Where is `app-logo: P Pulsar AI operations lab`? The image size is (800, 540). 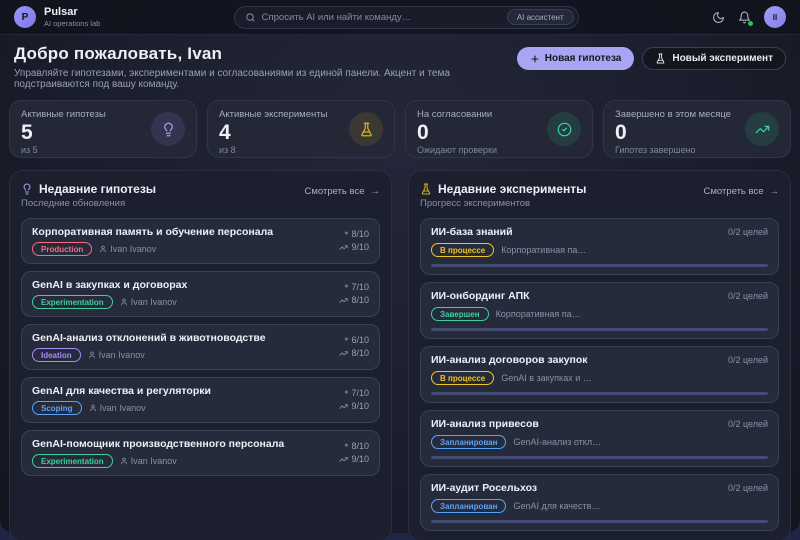 app-logo: P Pulsar AI operations lab is located at coordinates (57, 17).